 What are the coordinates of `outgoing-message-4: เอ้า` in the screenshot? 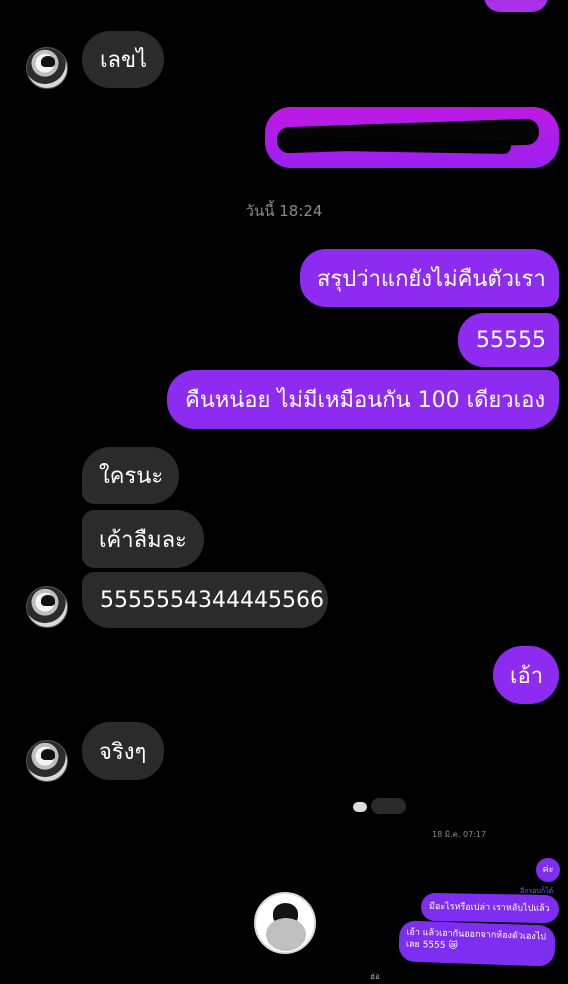 It's located at (526, 675).